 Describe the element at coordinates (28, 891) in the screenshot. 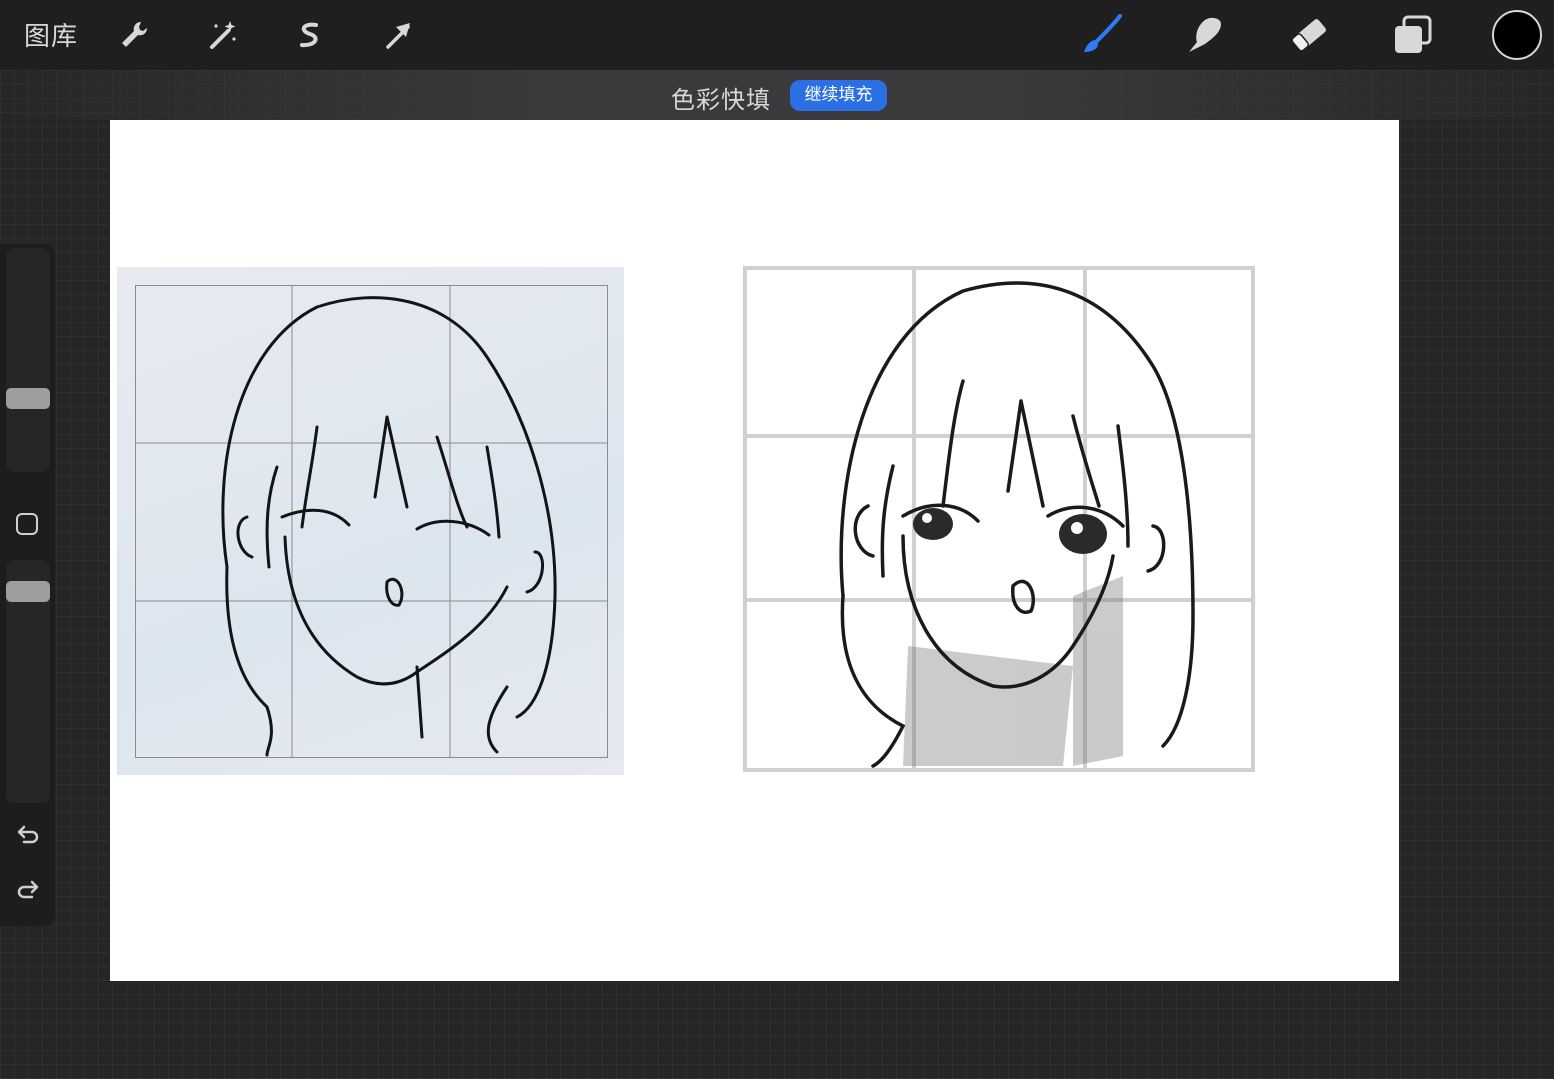

I see `redo-icon` at that location.